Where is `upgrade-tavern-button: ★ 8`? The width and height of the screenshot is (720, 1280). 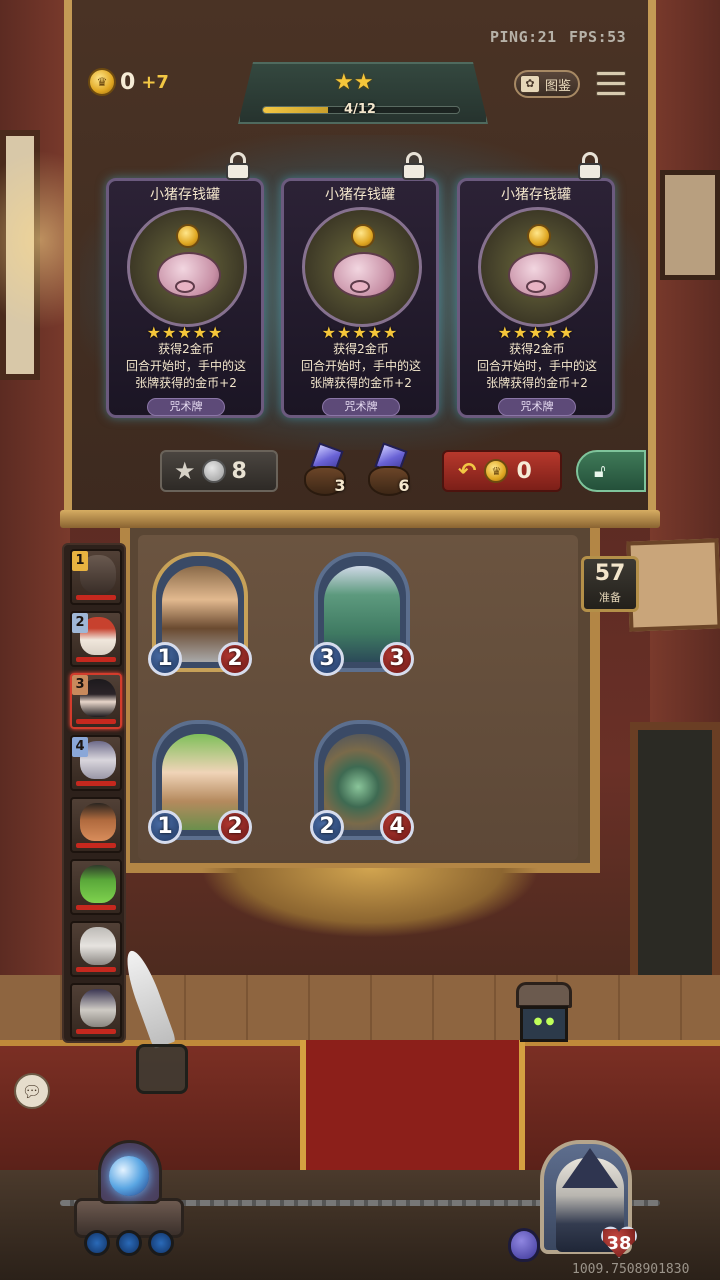 upgrade-tavern-button: ★ 8 is located at coordinates (219, 471).